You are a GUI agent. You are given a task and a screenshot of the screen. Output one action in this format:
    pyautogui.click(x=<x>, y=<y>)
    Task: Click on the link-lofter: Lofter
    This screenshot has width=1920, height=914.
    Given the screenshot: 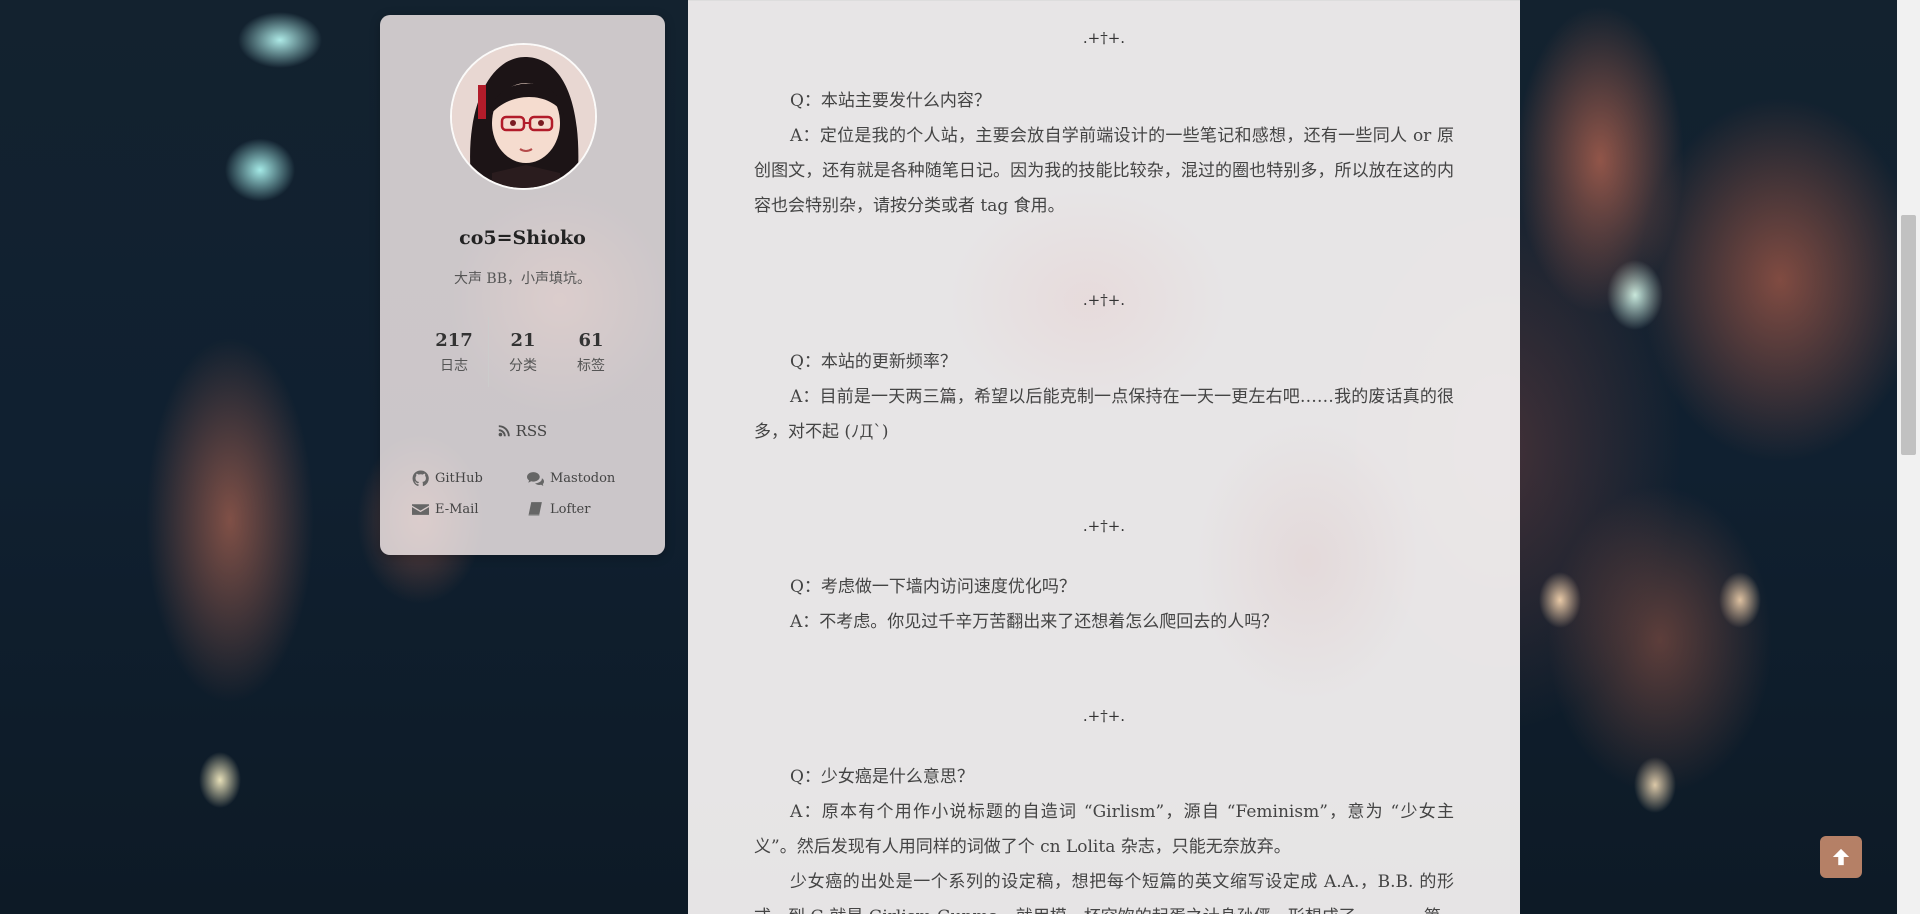 What is the action you would take?
    pyautogui.click(x=584, y=509)
    